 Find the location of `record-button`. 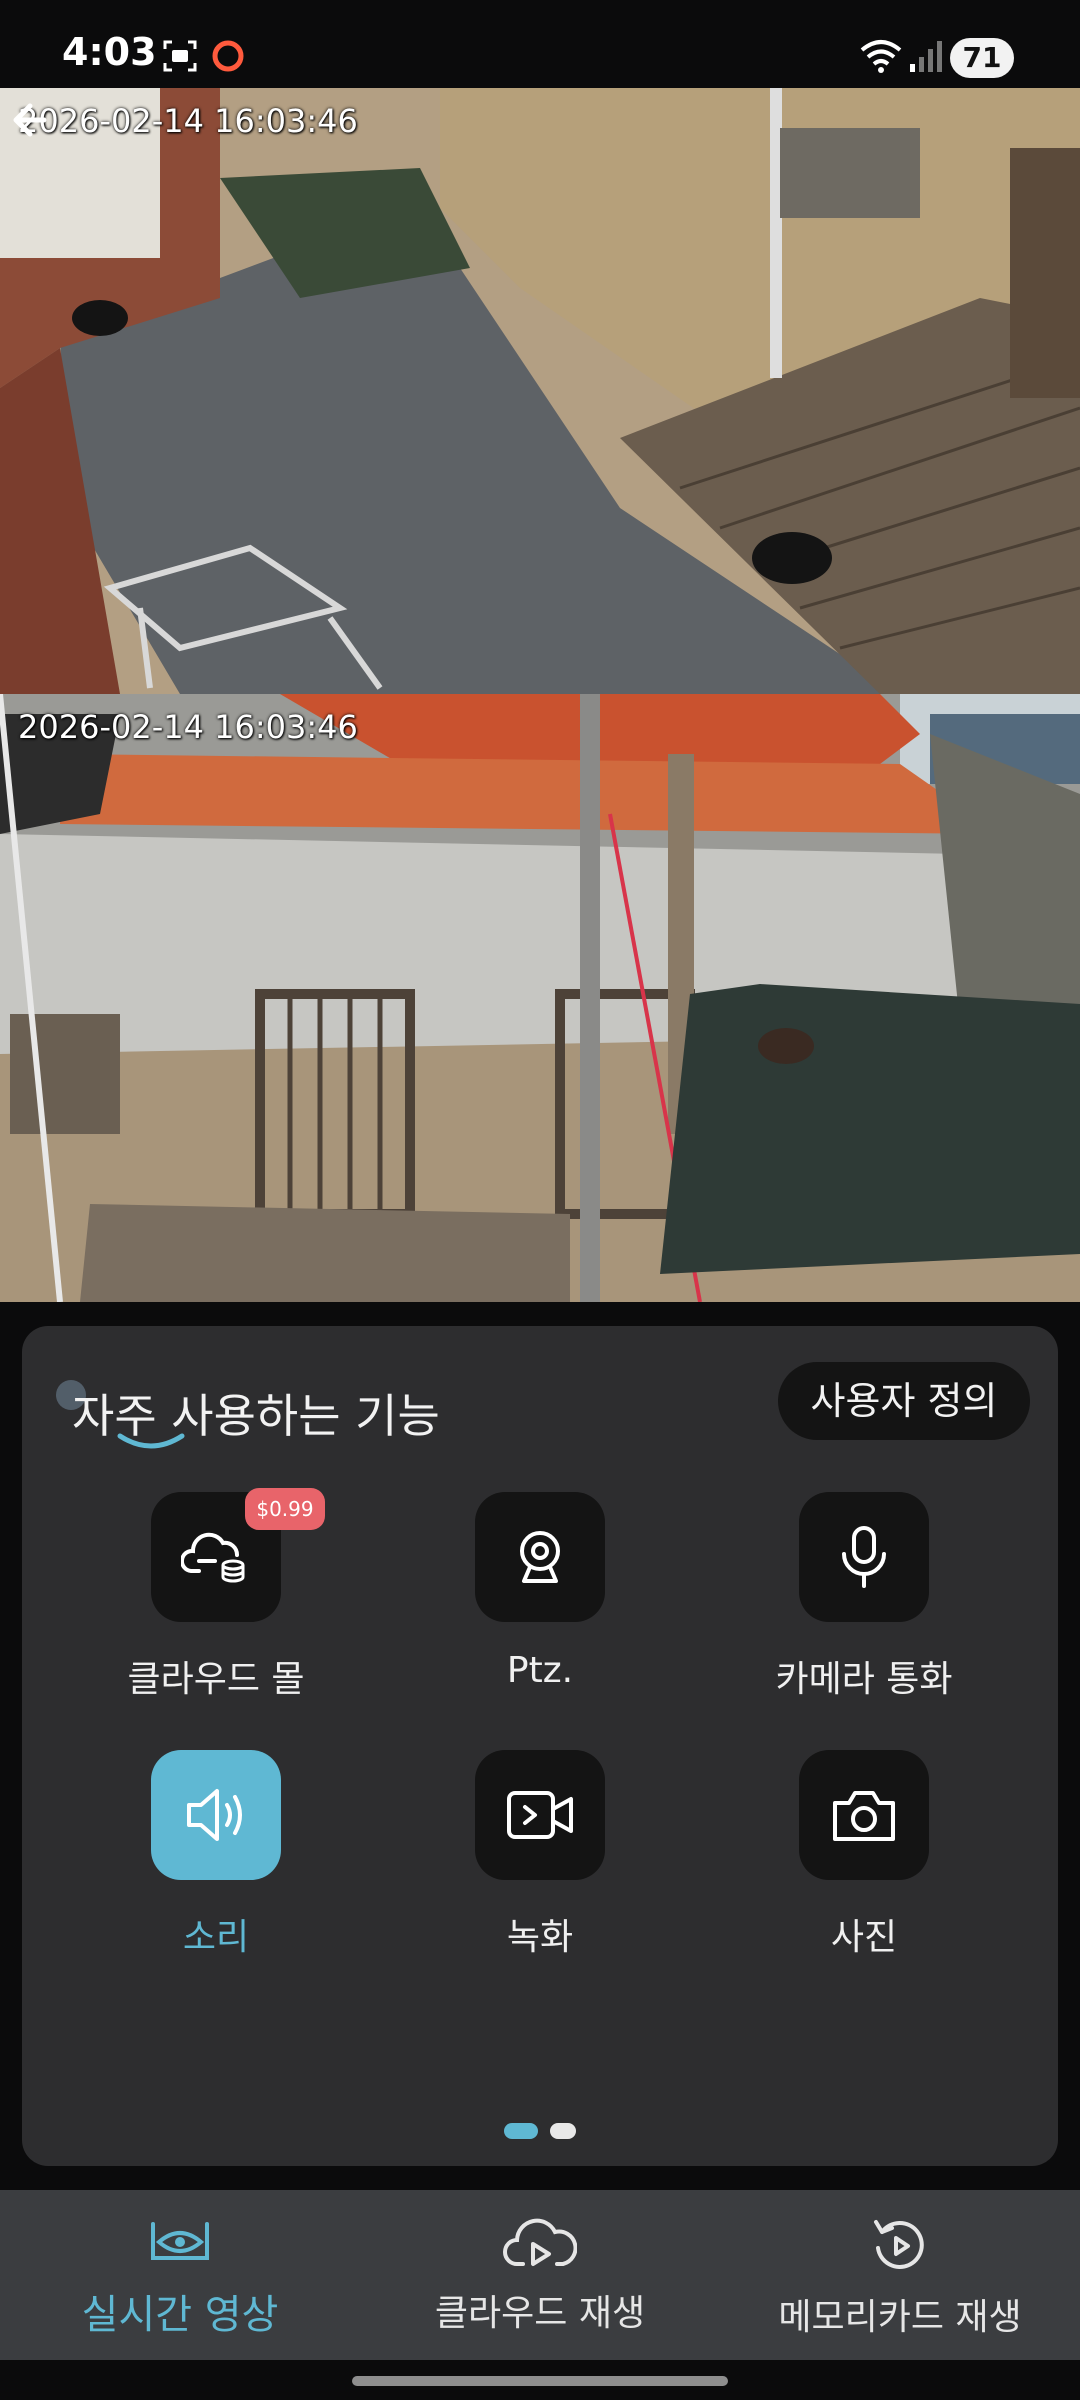

record-button is located at coordinates (540, 1815).